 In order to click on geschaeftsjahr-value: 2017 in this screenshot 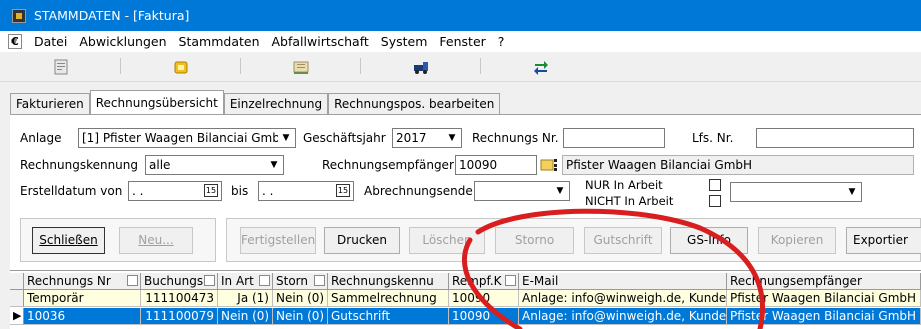, I will do `click(411, 138)`.